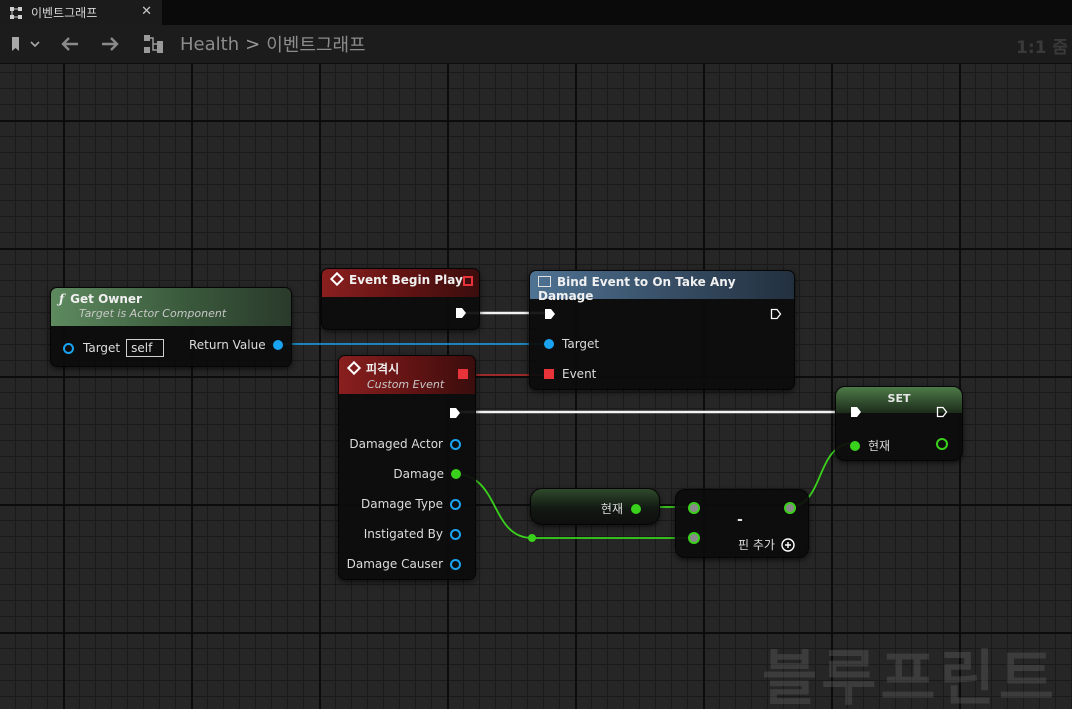 The image size is (1072, 709). I want to click on damage-type-pin: Damage Type, so click(411, 504).